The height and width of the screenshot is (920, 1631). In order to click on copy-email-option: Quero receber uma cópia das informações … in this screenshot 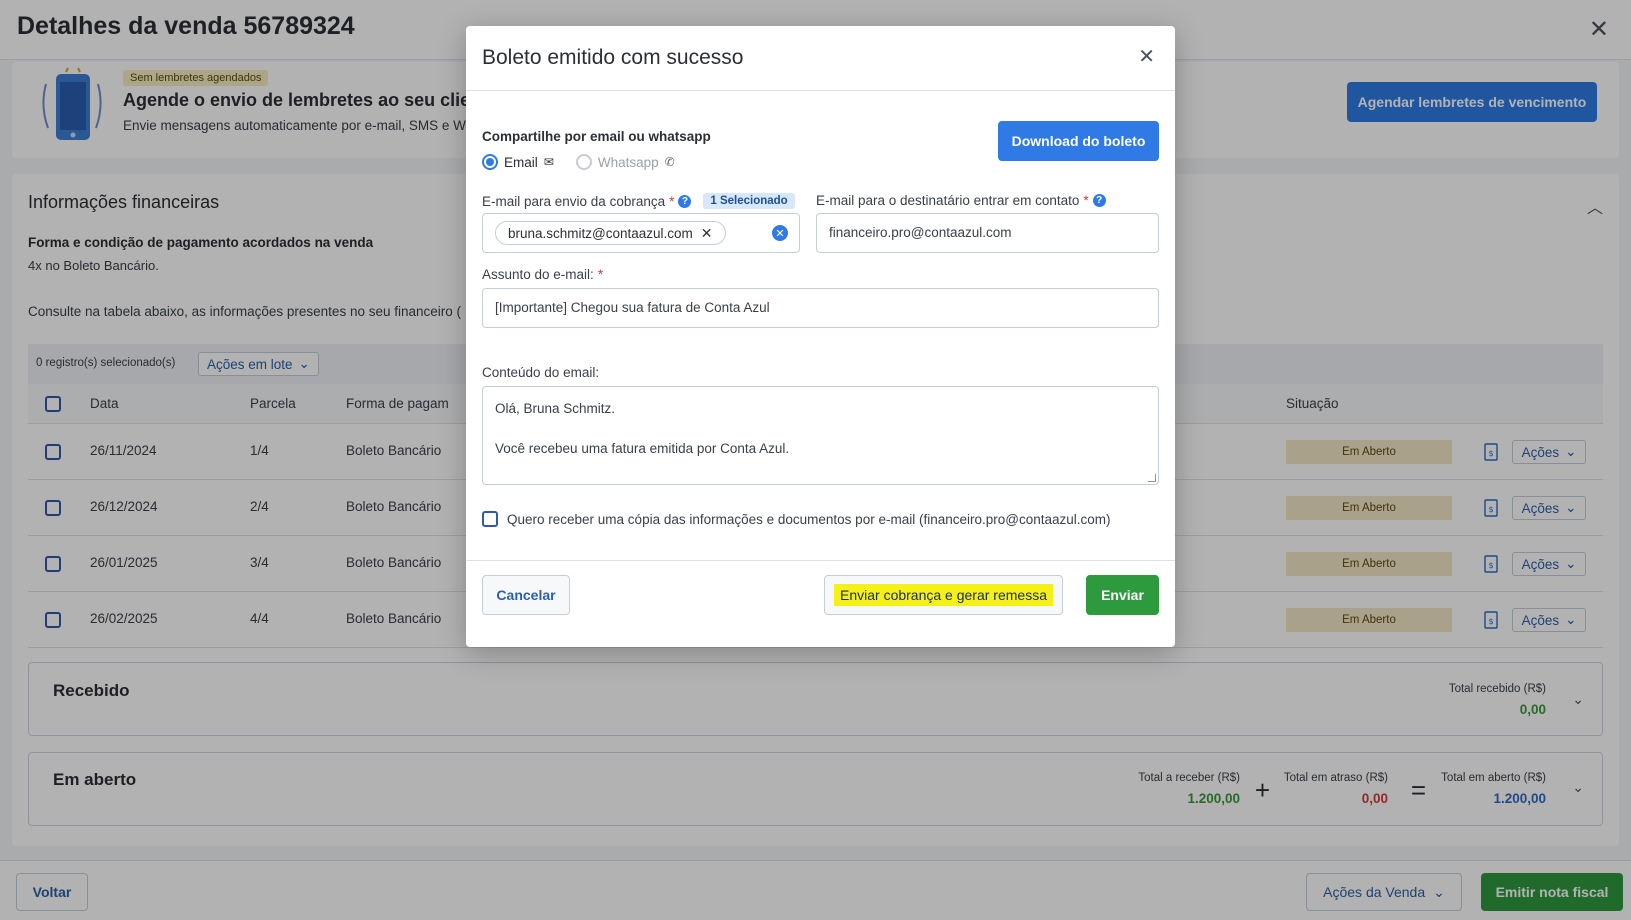, I will do `click(796, 519)`.